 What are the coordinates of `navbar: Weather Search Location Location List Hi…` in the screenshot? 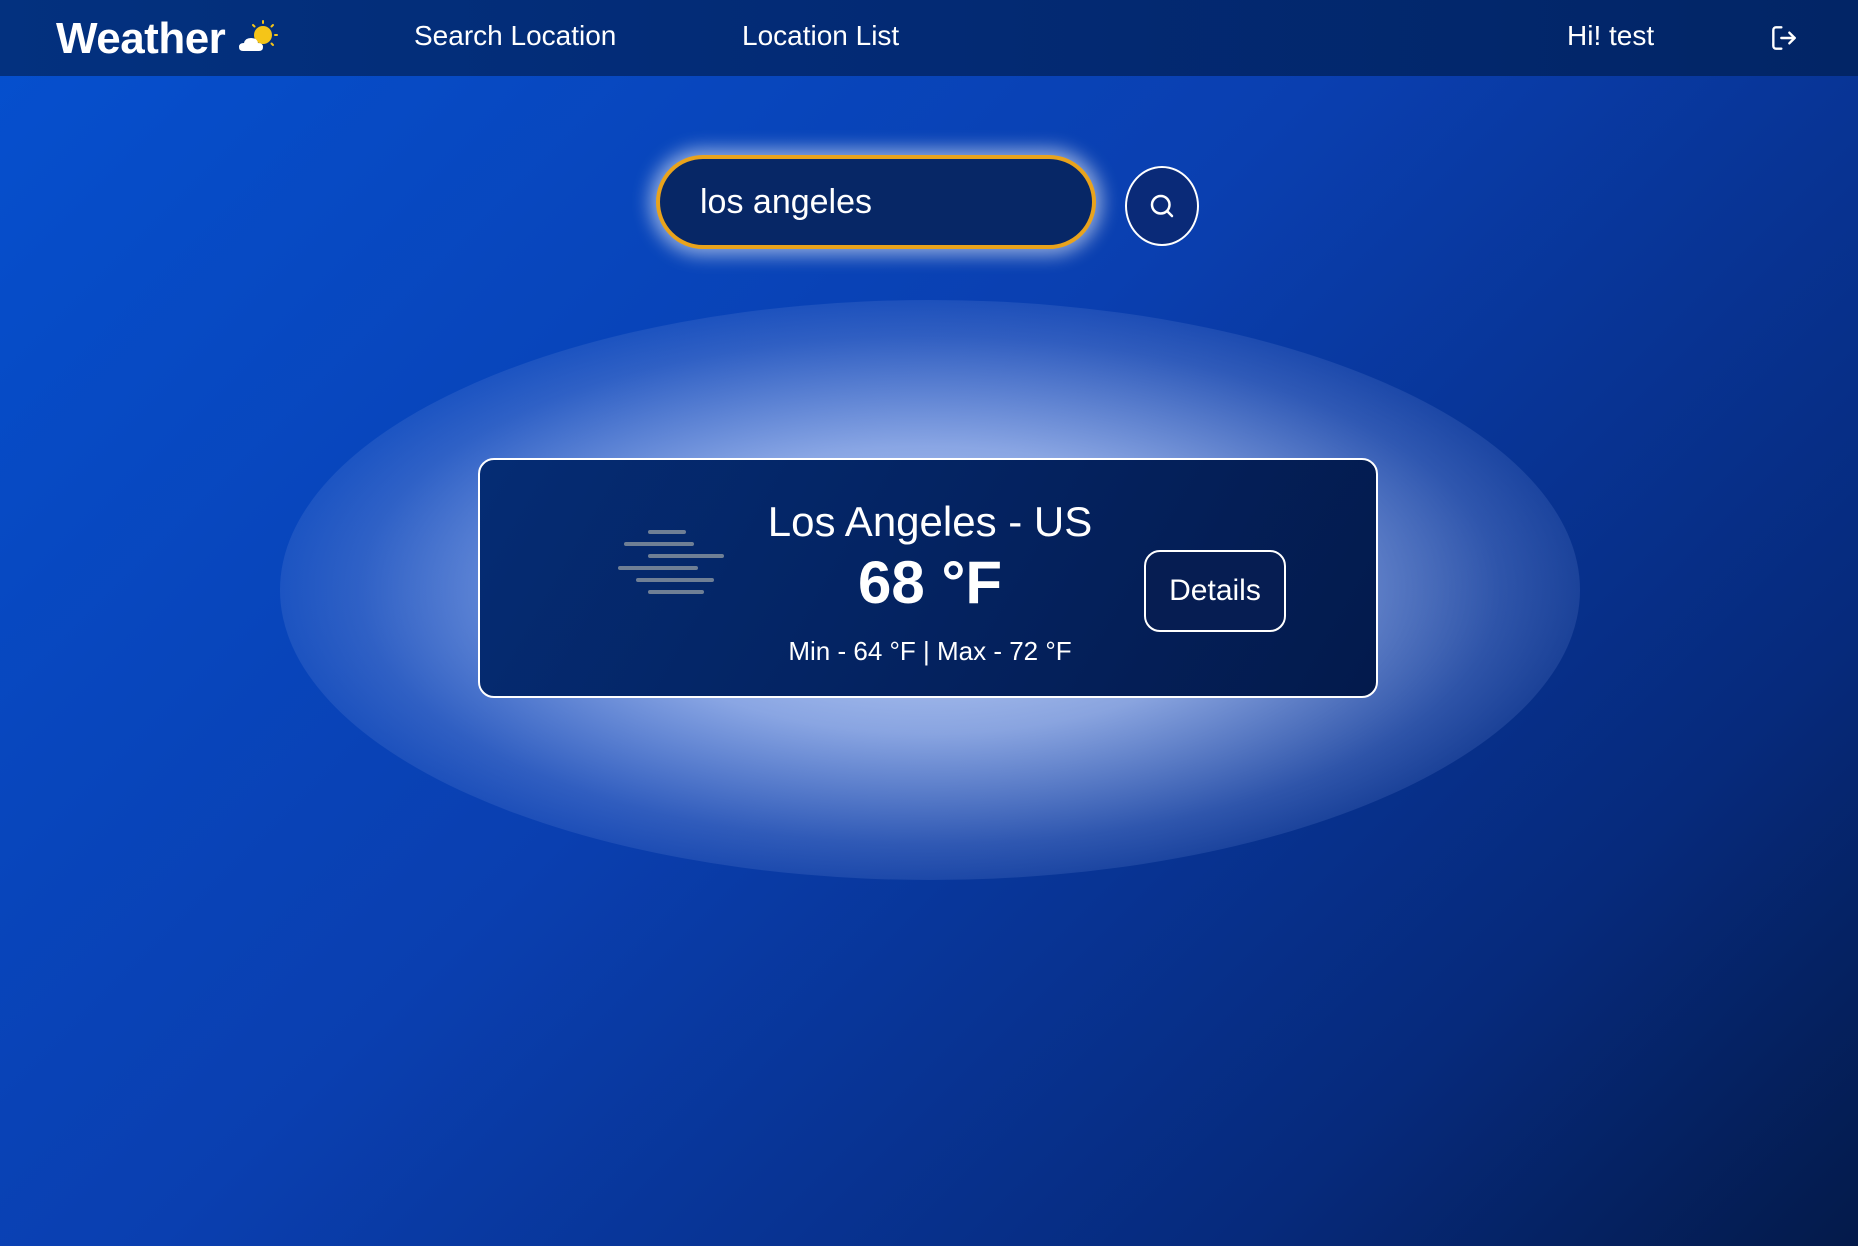 It's located at (929, 38).